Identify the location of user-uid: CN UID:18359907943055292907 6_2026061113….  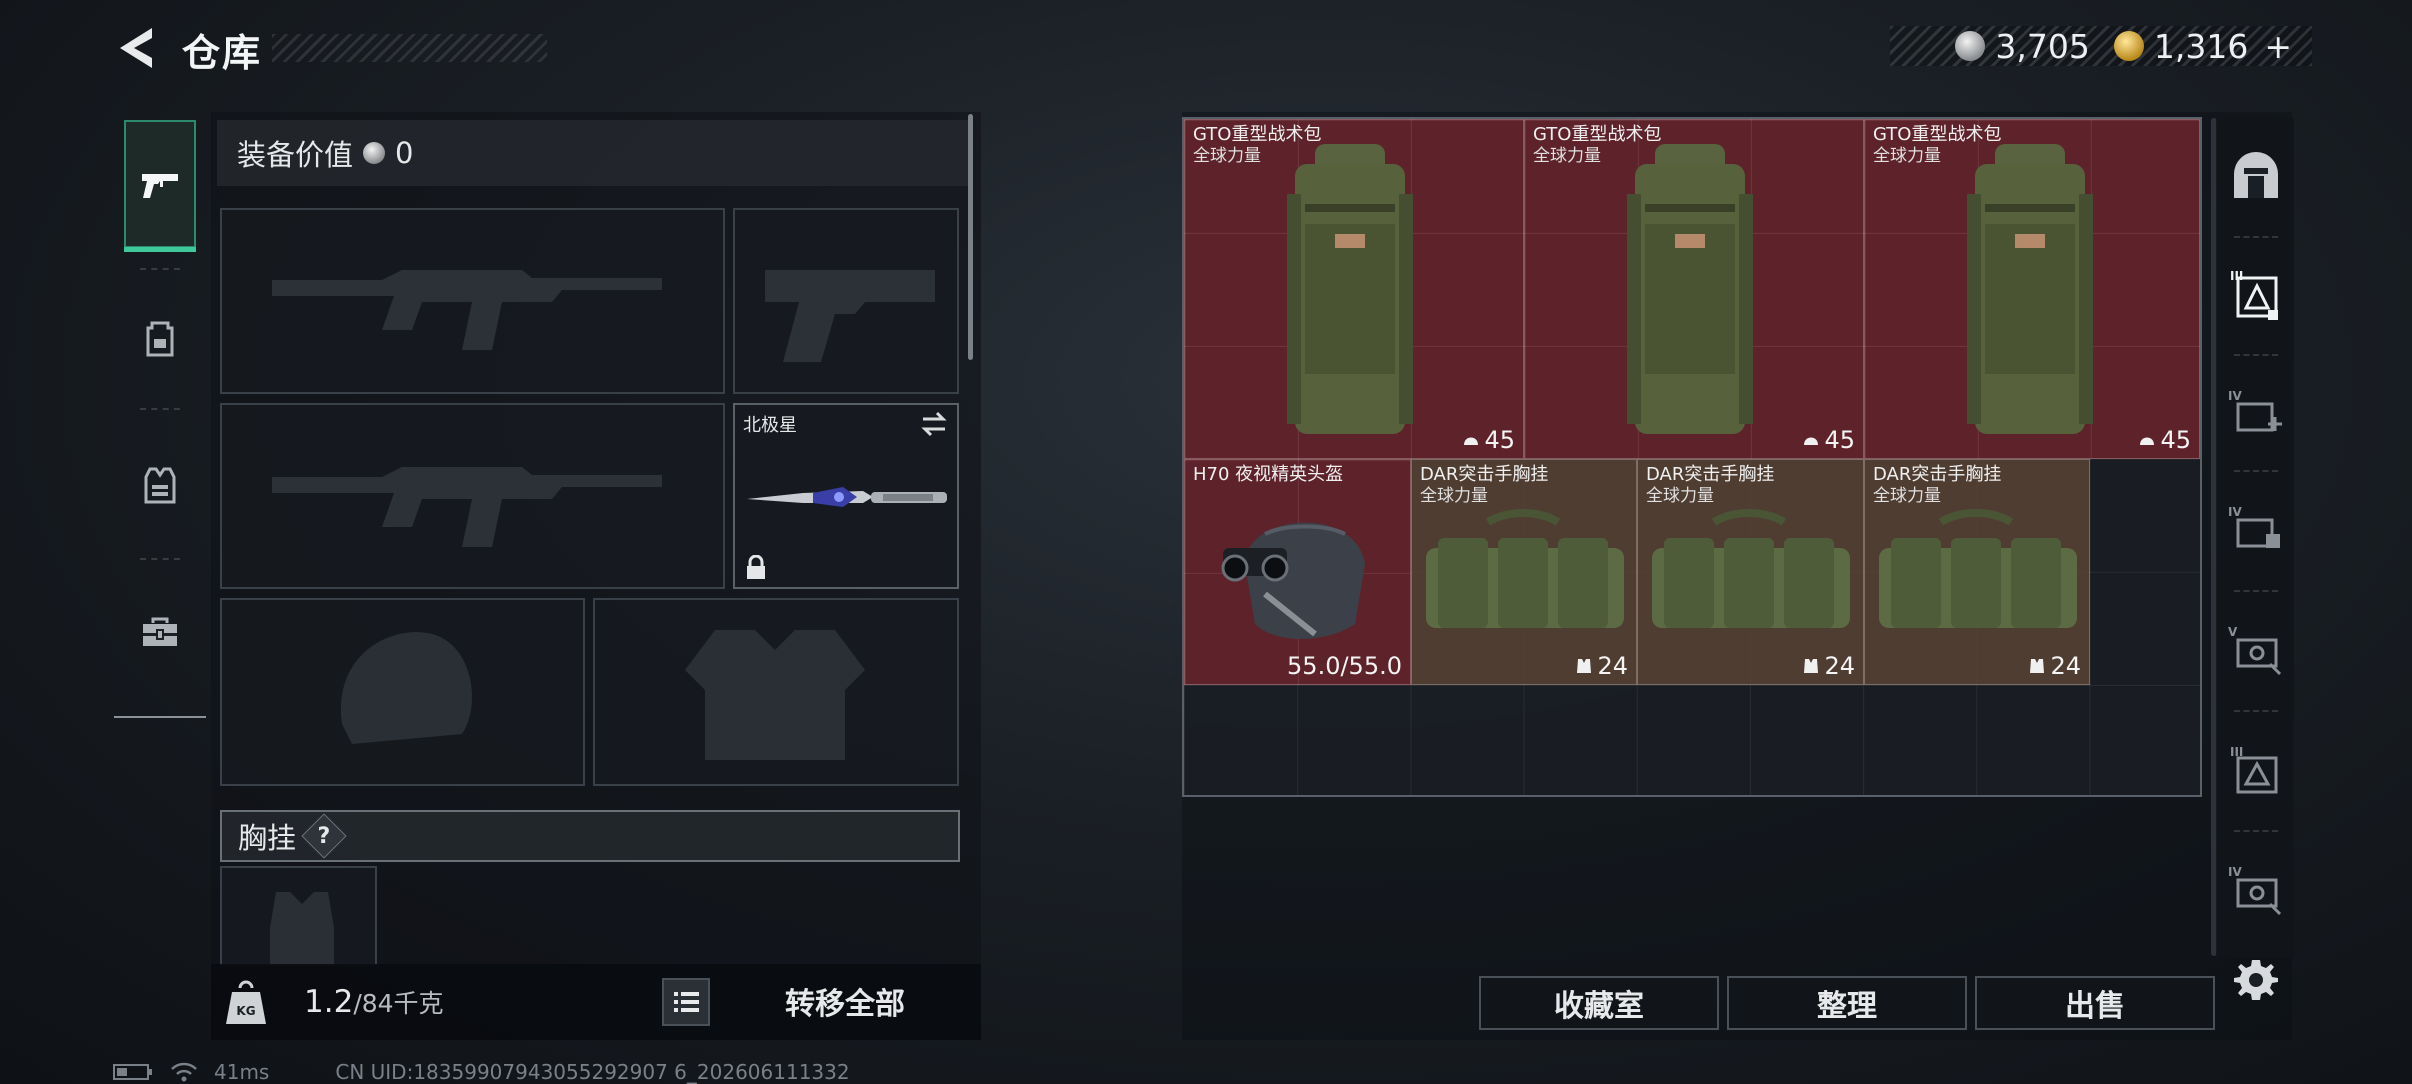
(592, 1072).